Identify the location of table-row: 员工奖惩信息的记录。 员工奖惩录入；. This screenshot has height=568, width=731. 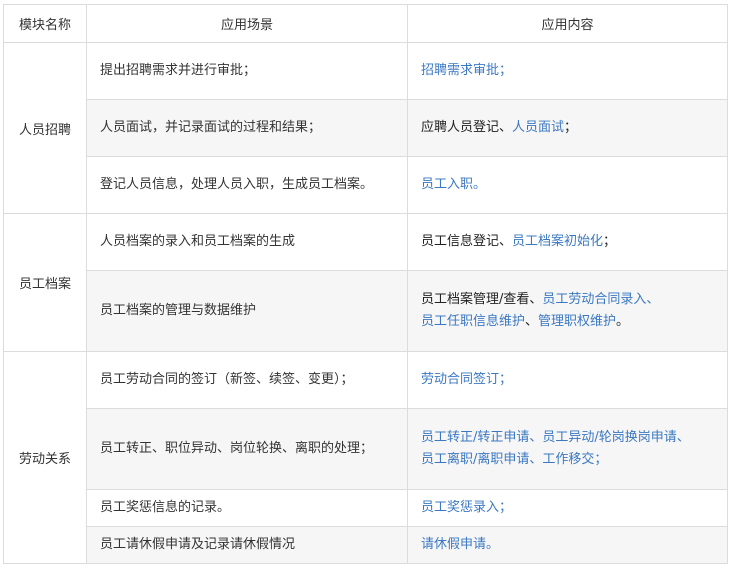
(366, 508).